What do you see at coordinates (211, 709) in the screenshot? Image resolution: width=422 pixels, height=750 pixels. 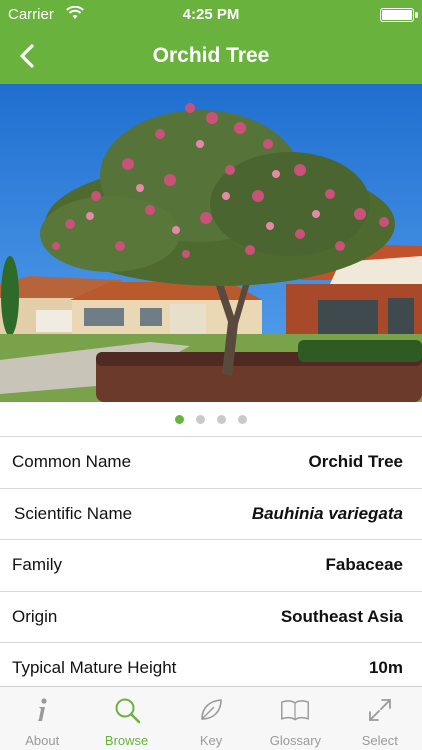 I see `leaf-icon` at bounding box center [211, 709].